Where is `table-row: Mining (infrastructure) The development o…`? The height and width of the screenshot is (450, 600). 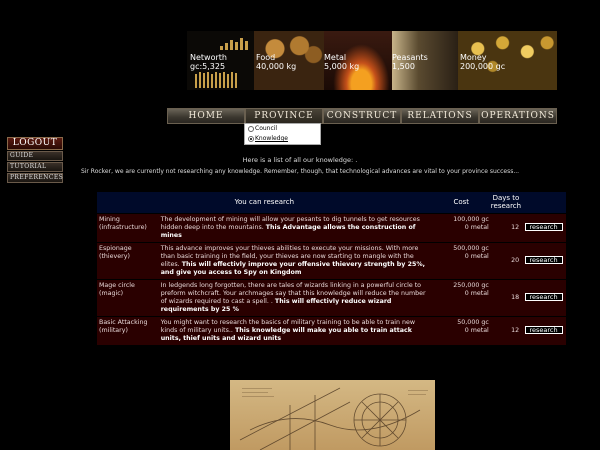
table-row: Mining (infrastructure) The development o… is located at coordinates (331, 227).